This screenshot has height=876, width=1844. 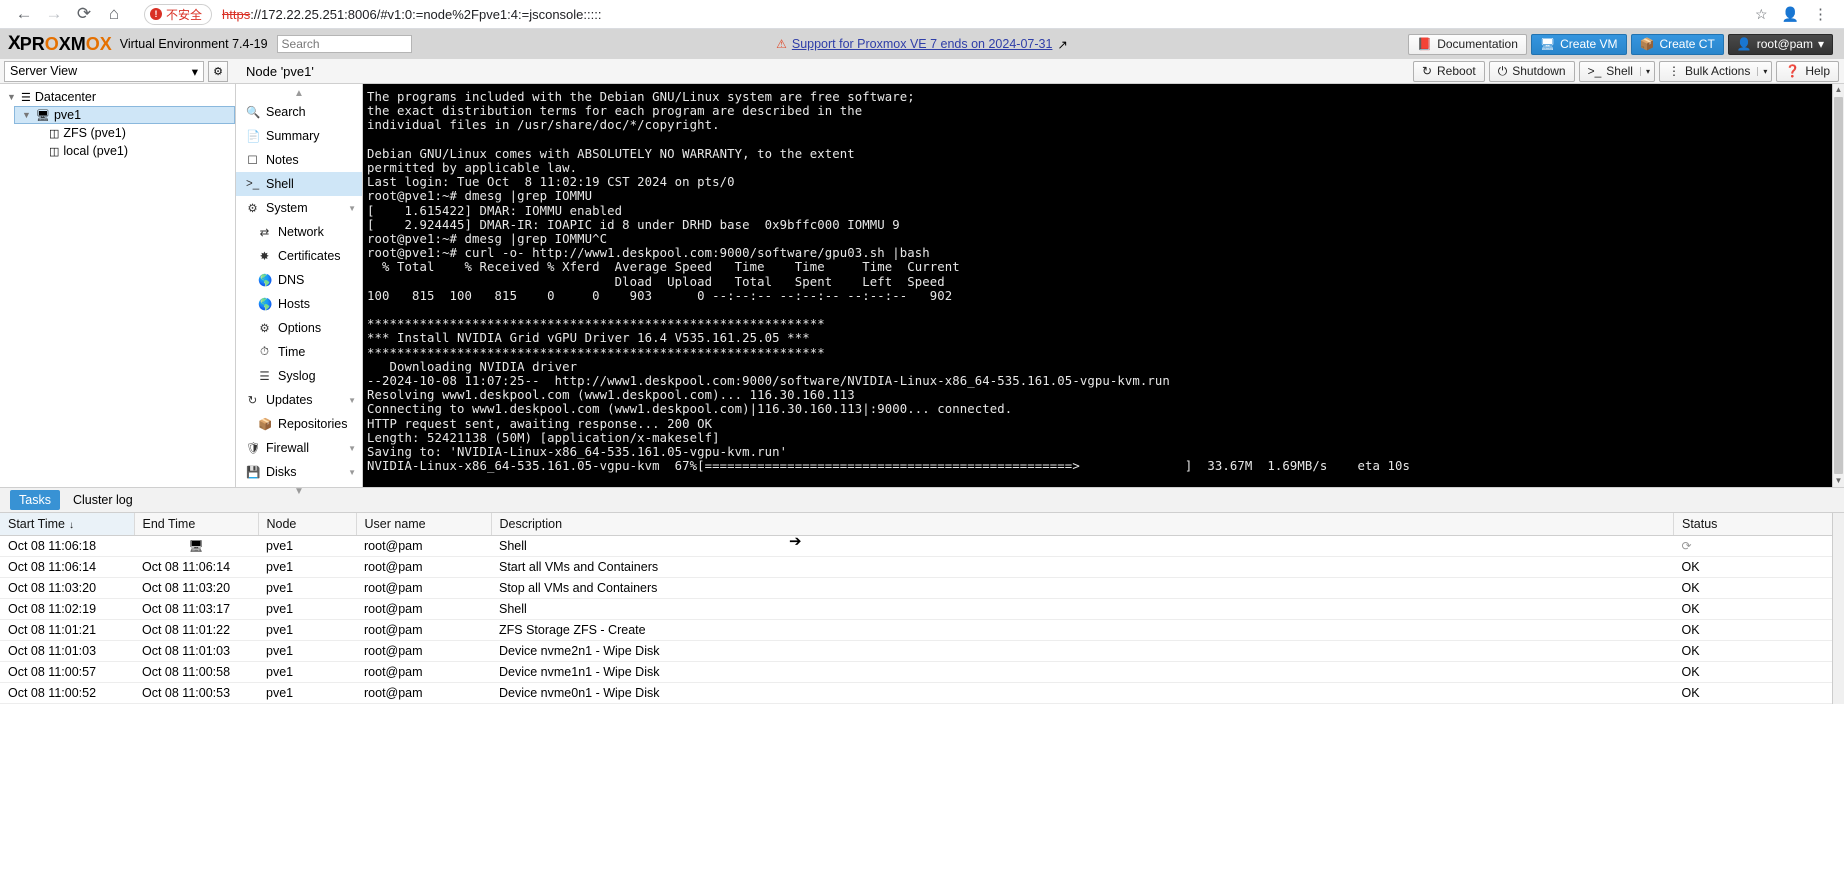 What do you see at coordinates (1761, 14) in the screenshot?
I see `star-icon: ☆` at bounding box center [1761, 14].